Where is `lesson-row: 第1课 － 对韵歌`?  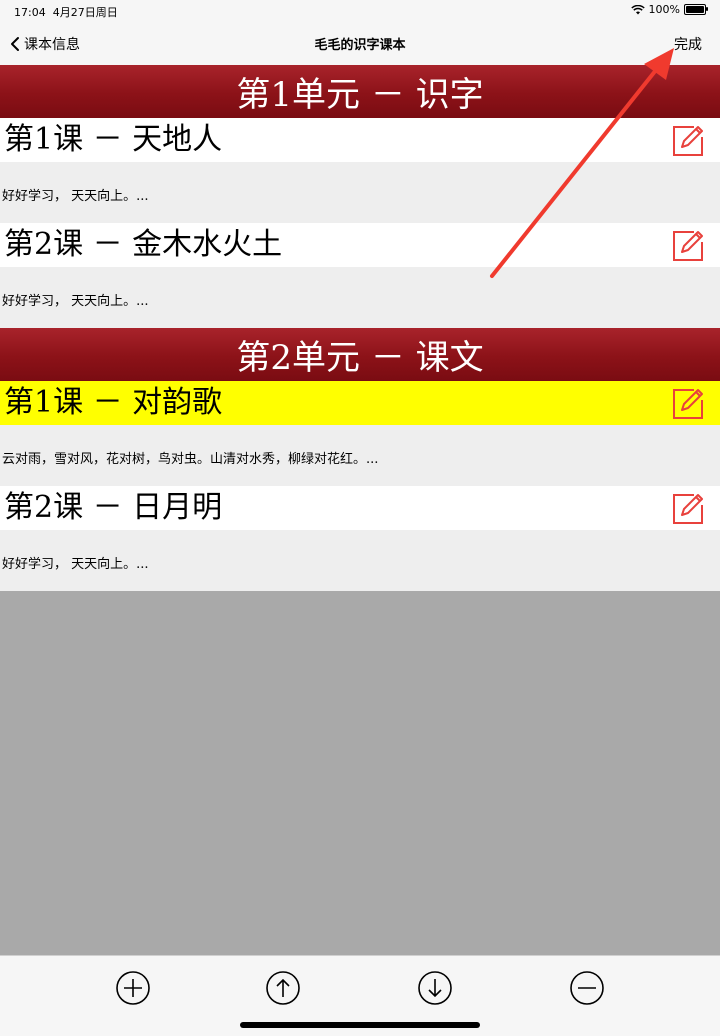
lesson-row: 第1课 － 对韵歌 is located at coordinates (360, 403).